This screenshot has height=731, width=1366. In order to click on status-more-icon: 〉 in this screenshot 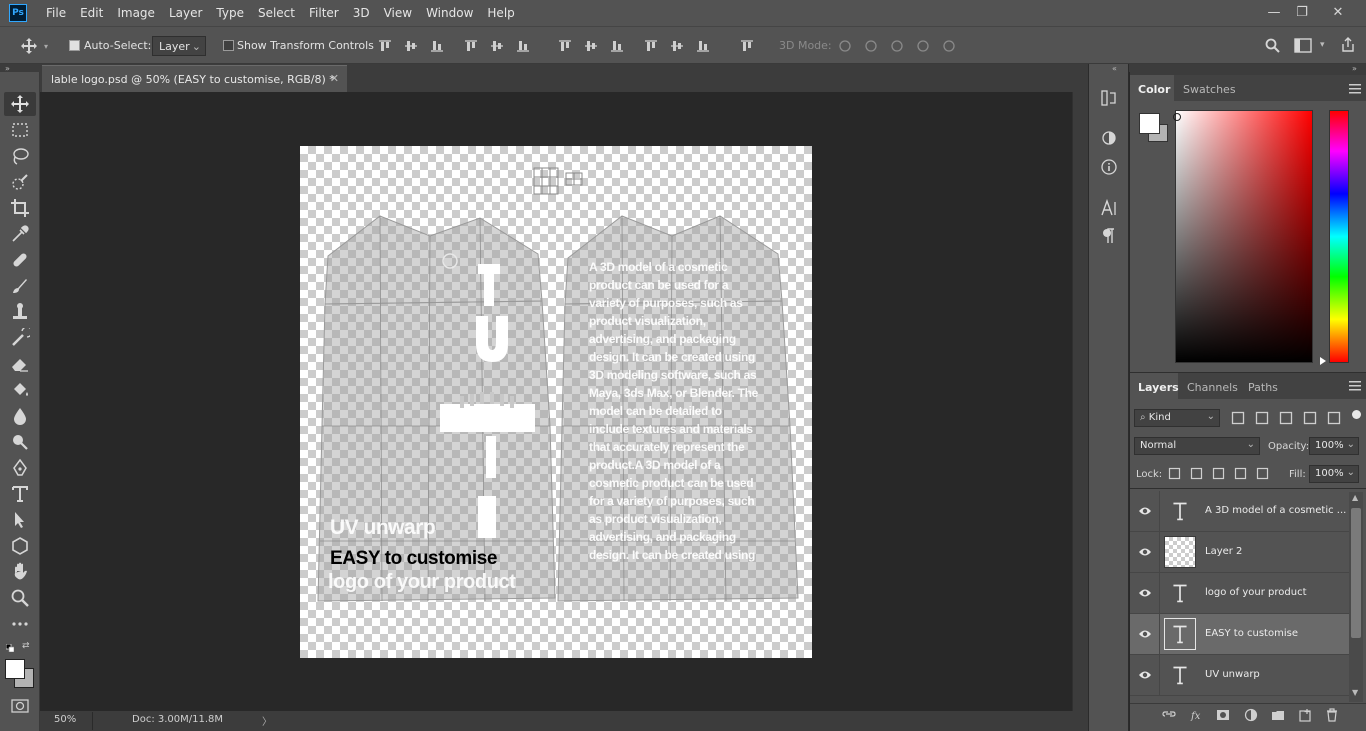, I will do `click(267, 720)`.